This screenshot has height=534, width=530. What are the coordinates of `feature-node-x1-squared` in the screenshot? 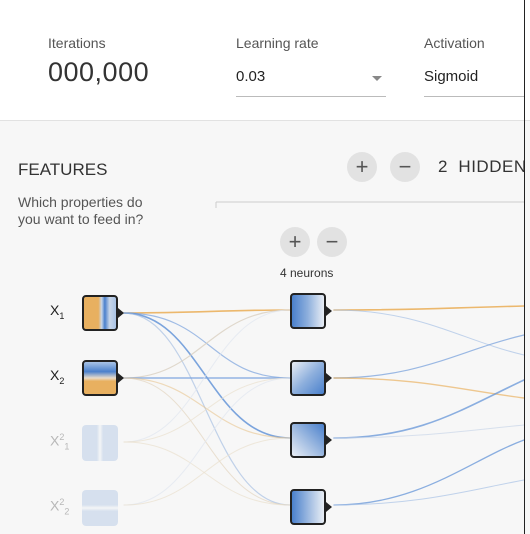 It's located at (100, 443).